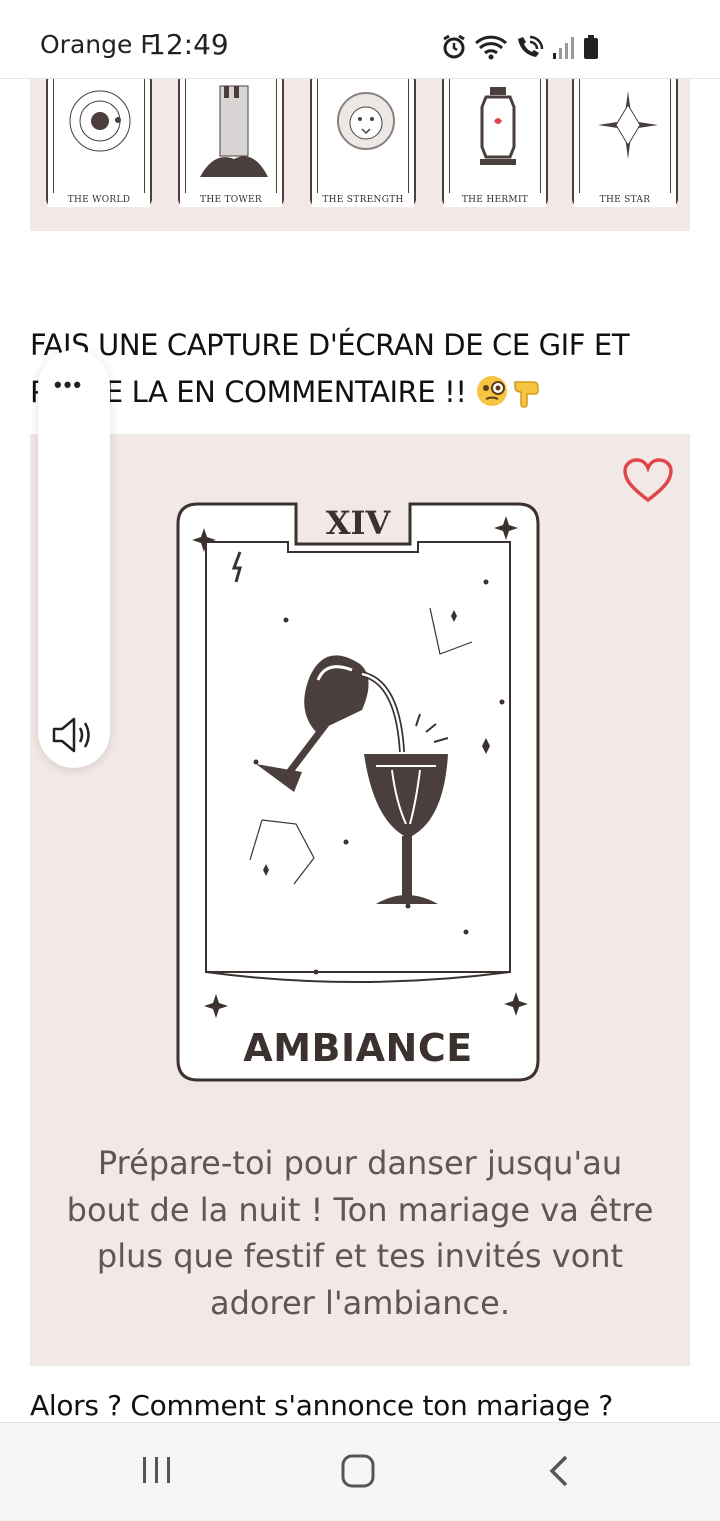 This screenshot has height=1521, width=720. I want to click on battery-icon, so click(591, 47).